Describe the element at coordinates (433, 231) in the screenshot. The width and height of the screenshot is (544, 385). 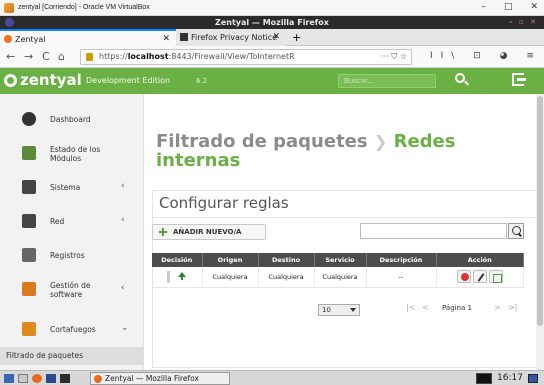
I see `table-filter-input` at that location.